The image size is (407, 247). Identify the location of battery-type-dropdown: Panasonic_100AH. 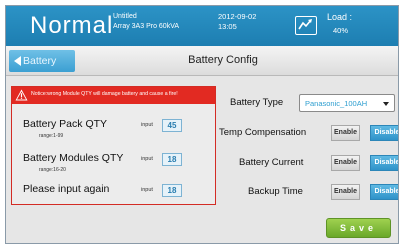
(347, 103).